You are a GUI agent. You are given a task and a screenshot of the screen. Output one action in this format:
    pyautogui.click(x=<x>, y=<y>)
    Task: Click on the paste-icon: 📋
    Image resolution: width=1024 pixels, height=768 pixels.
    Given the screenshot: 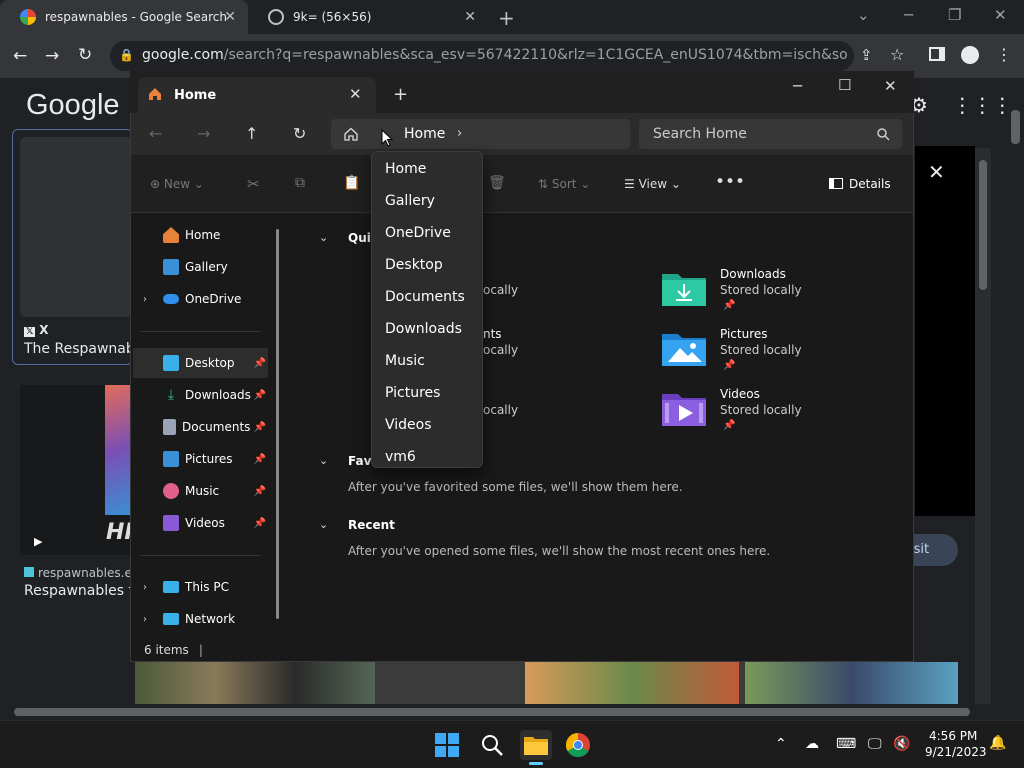 What is the action you would take?
    pyautogui.click(x=351, y=183)
    